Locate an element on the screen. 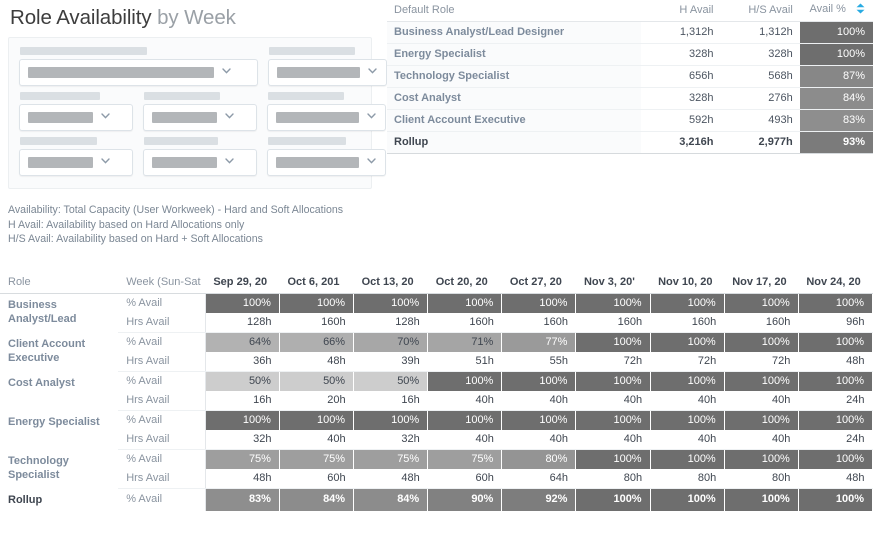 This screenshot has width=873, height=549. detail-hrs-cell: 16h is located at coordinates (242, 401).